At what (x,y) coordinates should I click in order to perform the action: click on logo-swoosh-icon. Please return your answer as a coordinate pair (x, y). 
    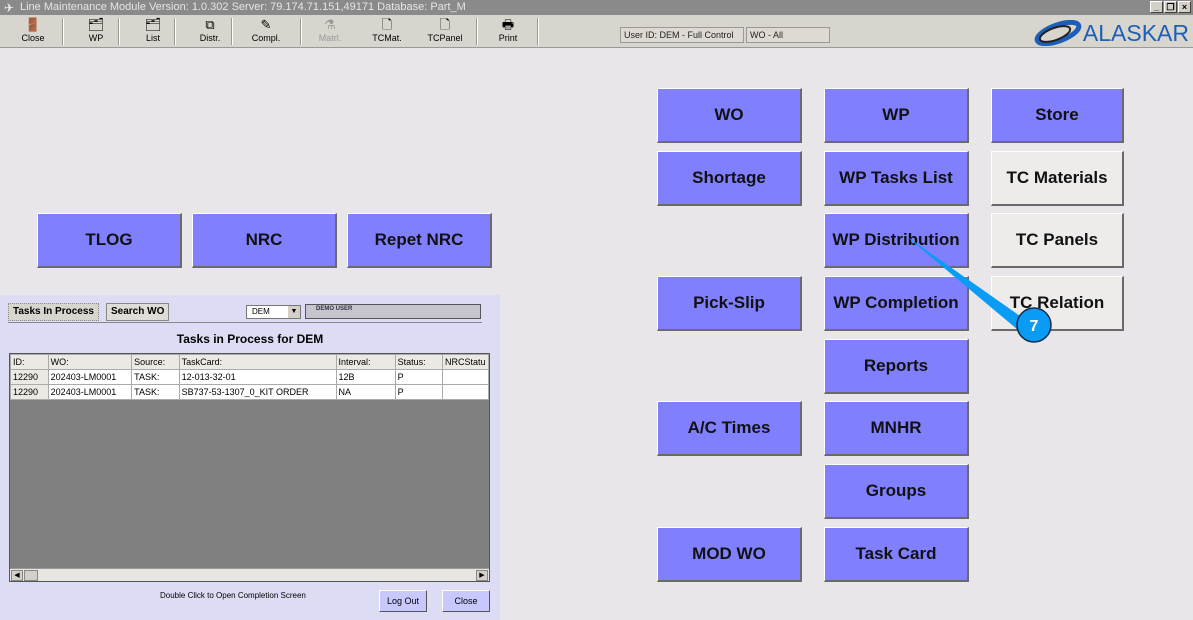
    Looking at the image, I should click on (1058, 33).